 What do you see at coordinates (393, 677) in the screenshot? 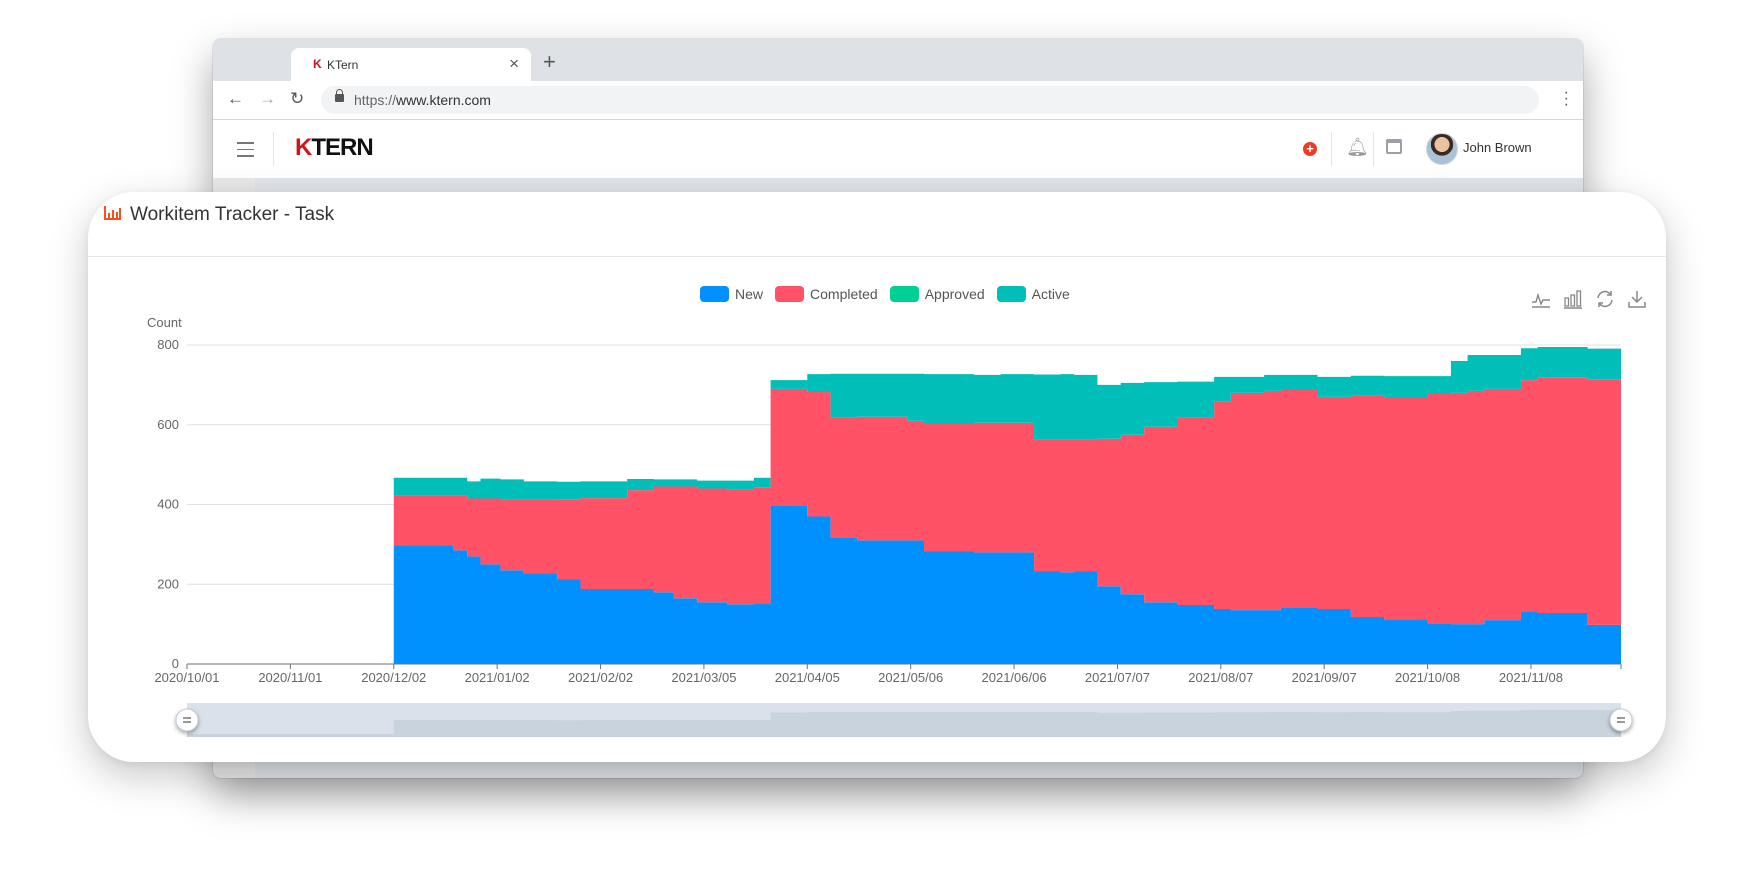
I see `x-tick-label: 2020/12/02` at bounding box center [393, 677].